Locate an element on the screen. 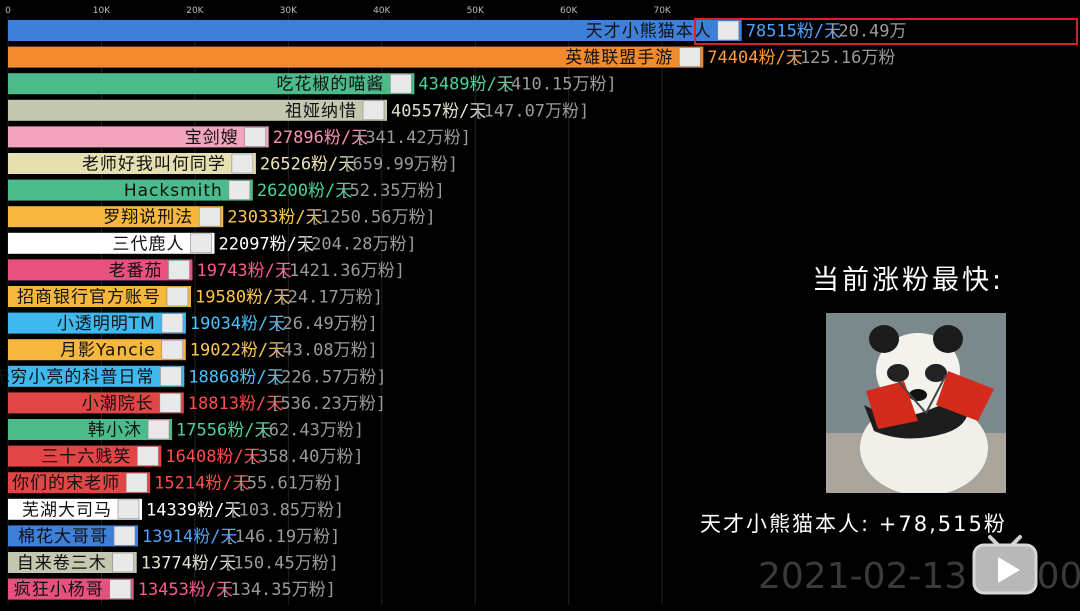 Image resolution: width=1080 pixels, height=611 pixels. panda-with-flags-icon is located at coordinates (916, 403).